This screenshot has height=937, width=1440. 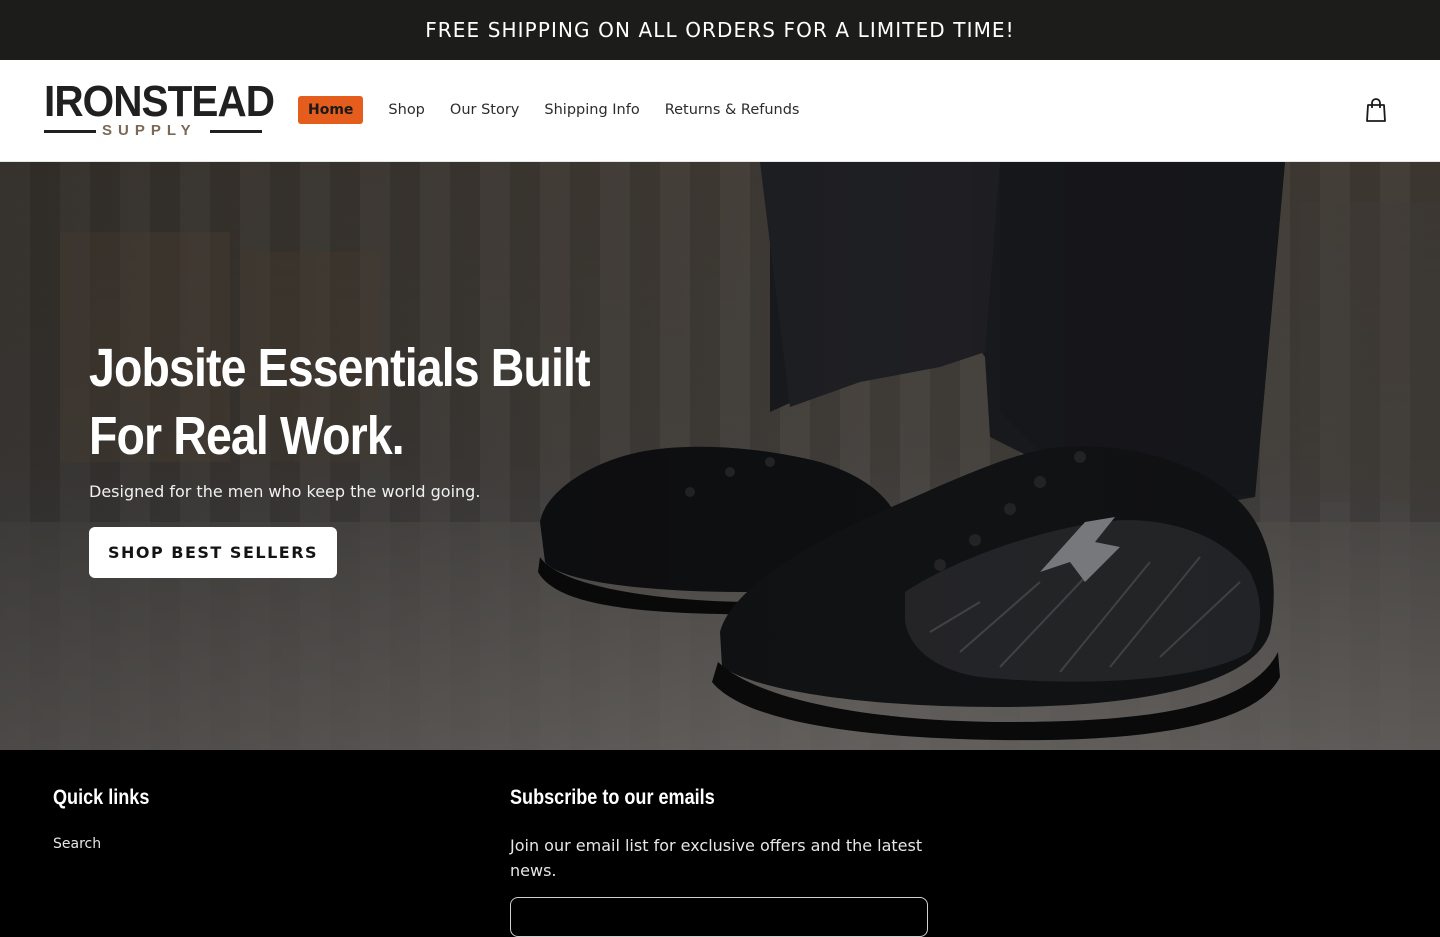 I want to click on nav-item-shipping-info: Shipping Info, so click(x=591, y=110).